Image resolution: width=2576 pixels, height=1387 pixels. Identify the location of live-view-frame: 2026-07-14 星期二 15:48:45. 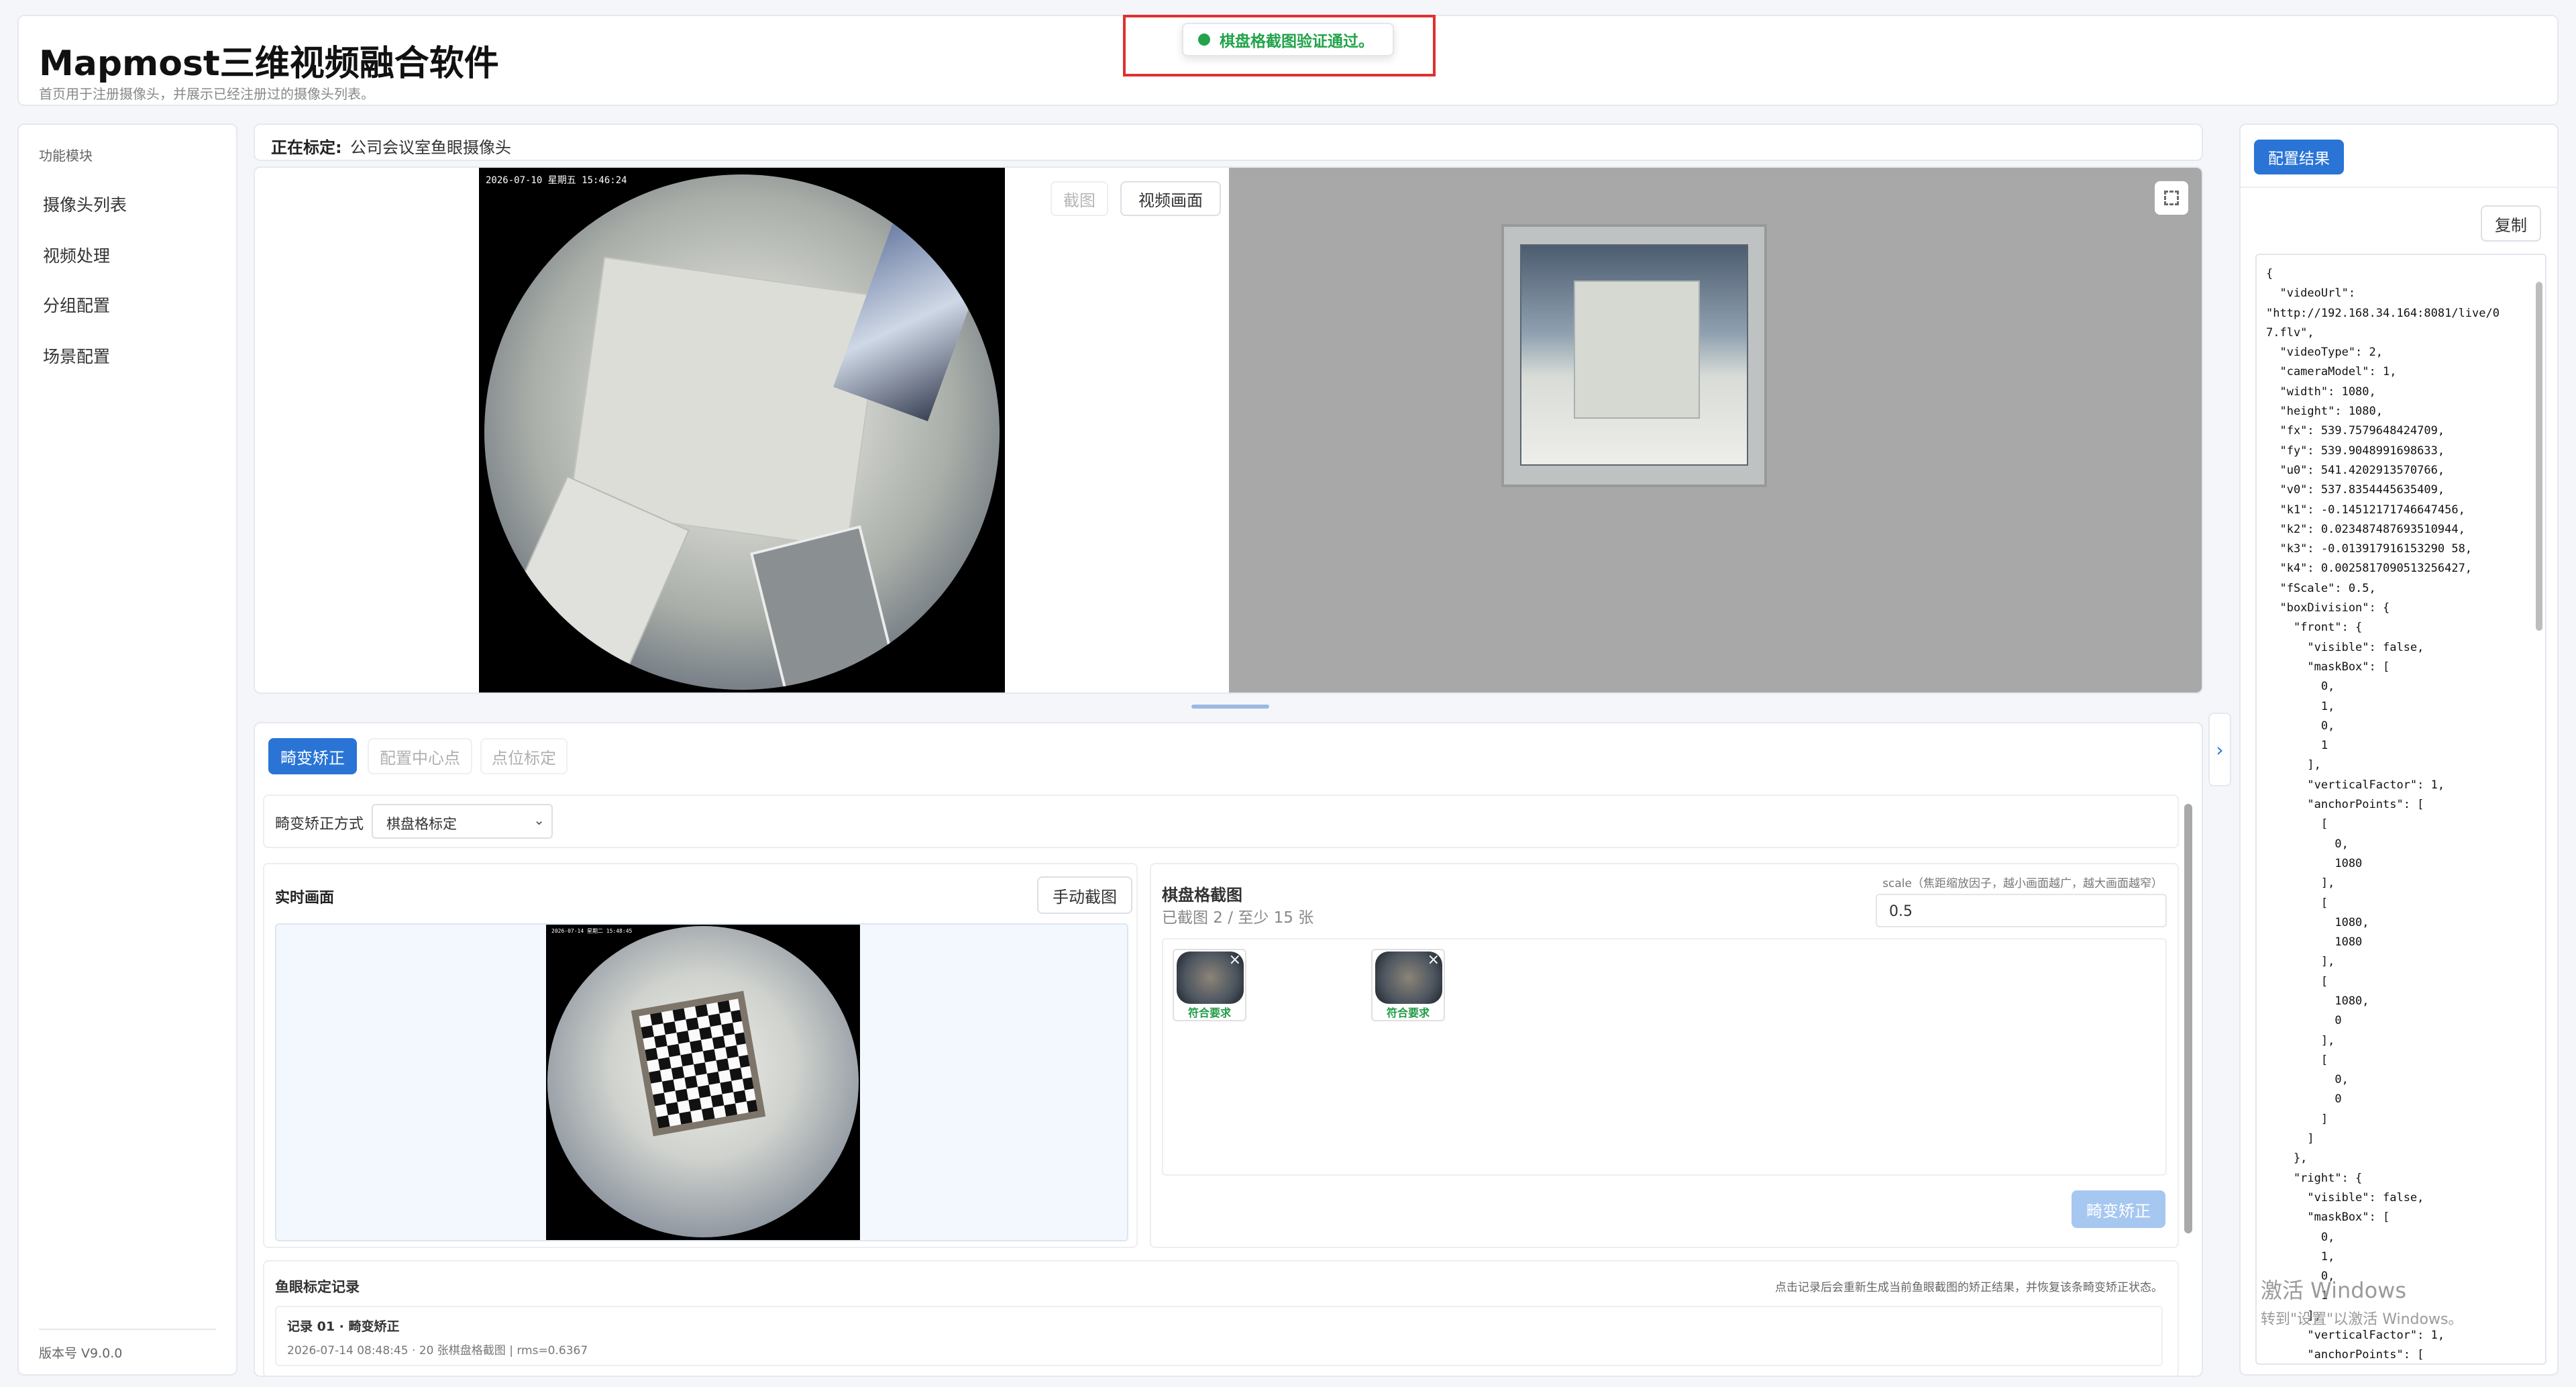
(701, 1082).